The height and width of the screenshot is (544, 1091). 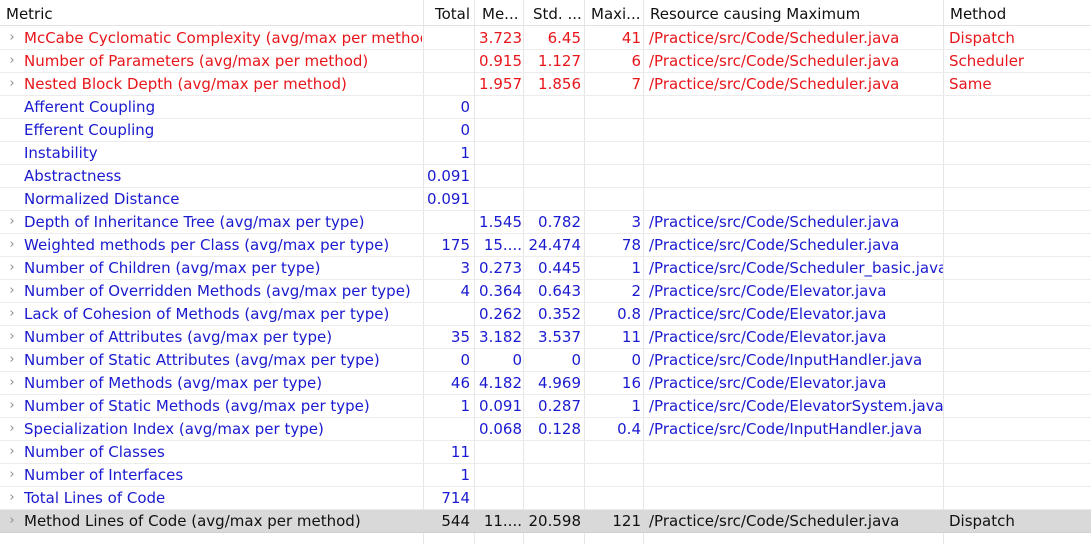 I want to click on metric-name: Number of Interfaces, so click(x=104, y=475).